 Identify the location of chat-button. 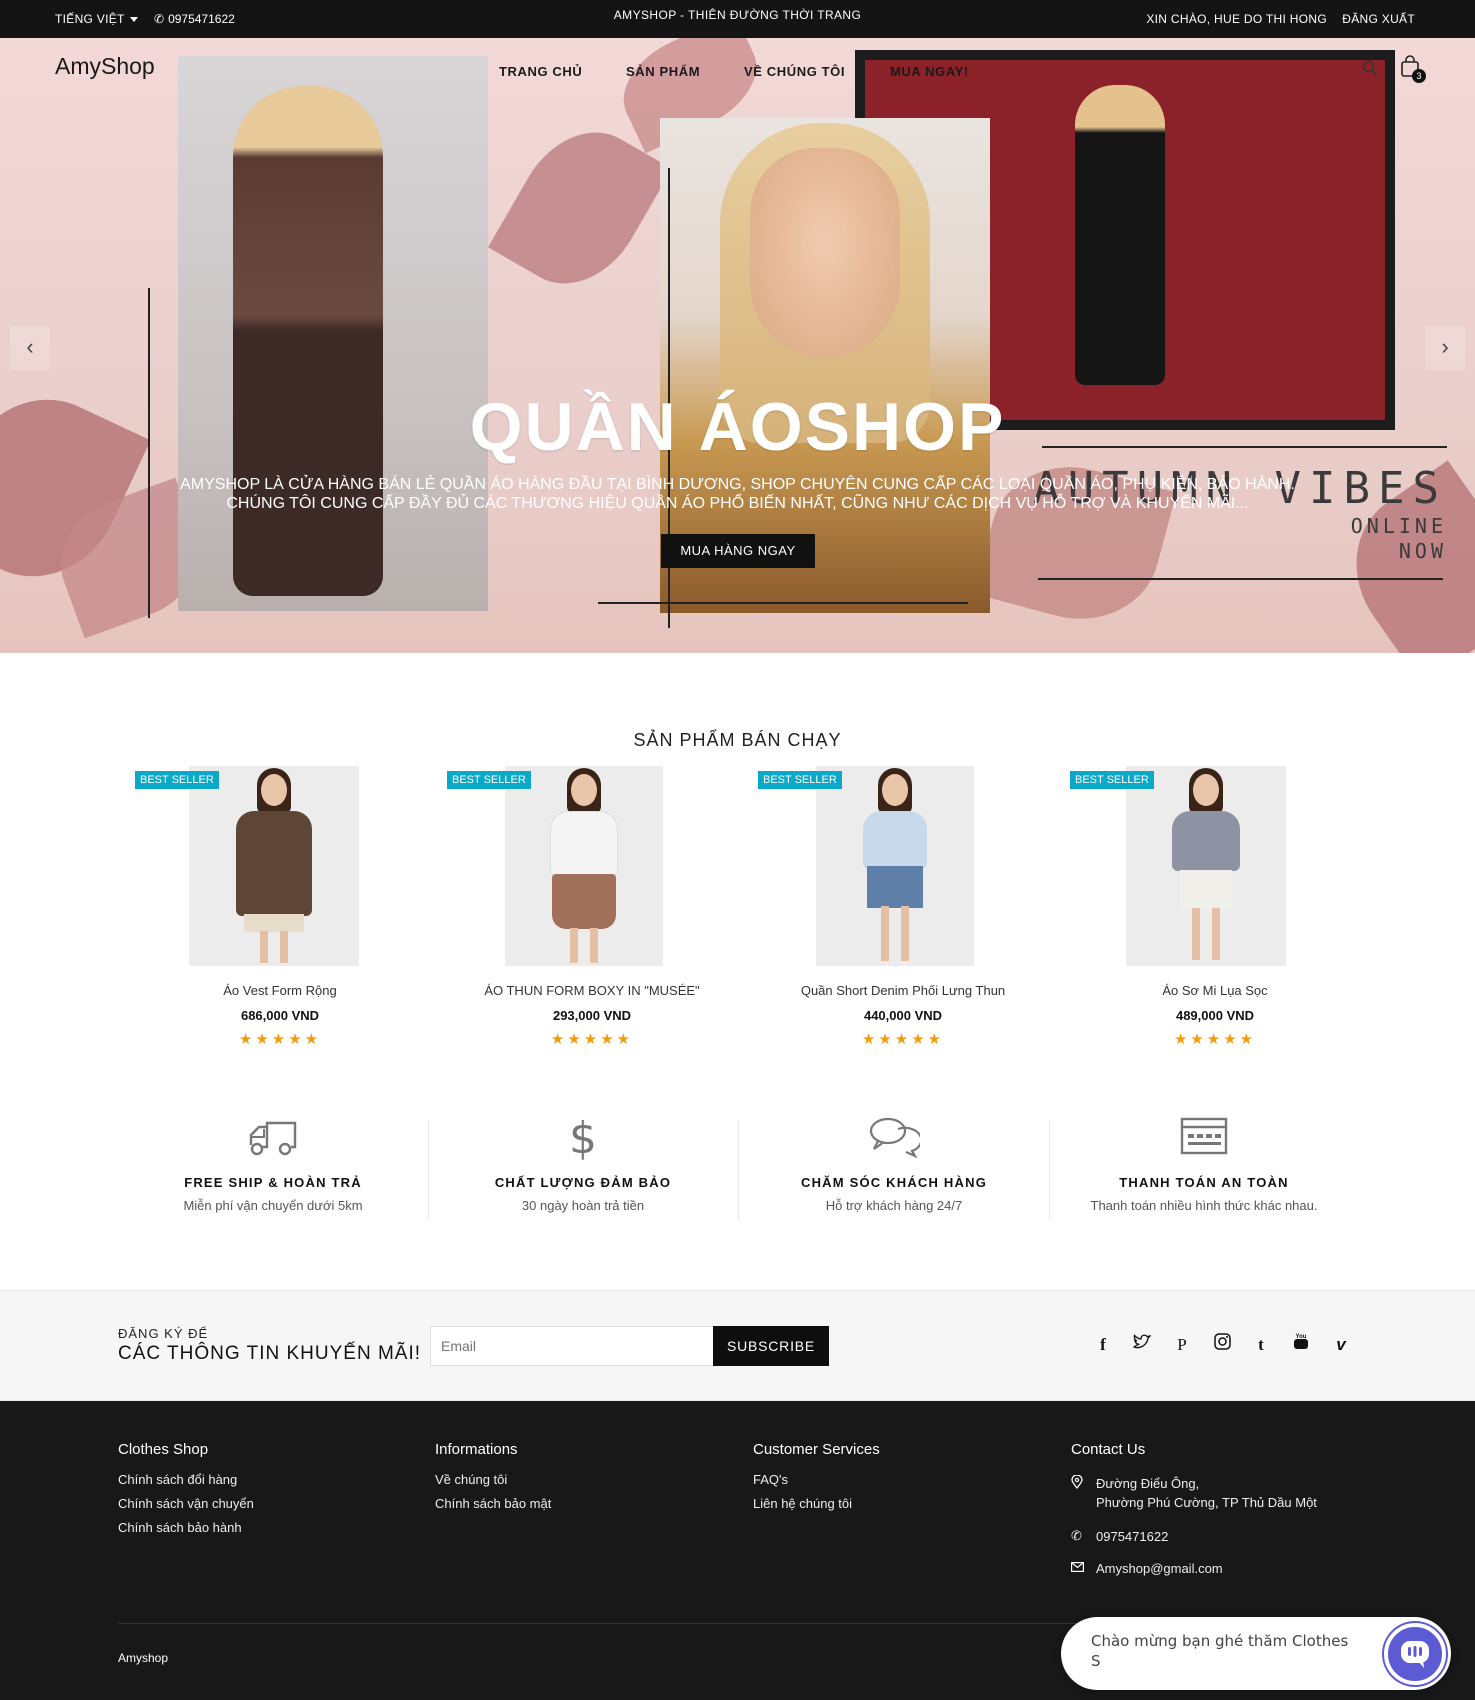
(1415, 1654).